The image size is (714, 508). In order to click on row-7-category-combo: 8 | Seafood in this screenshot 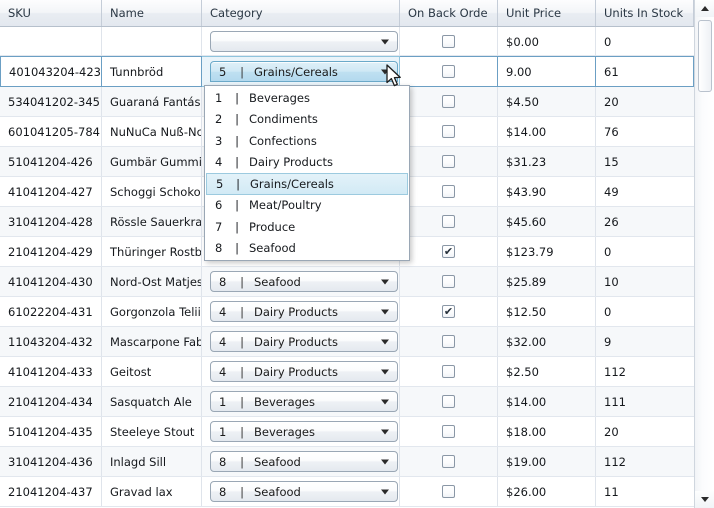, I will do `click(304, 281)`.